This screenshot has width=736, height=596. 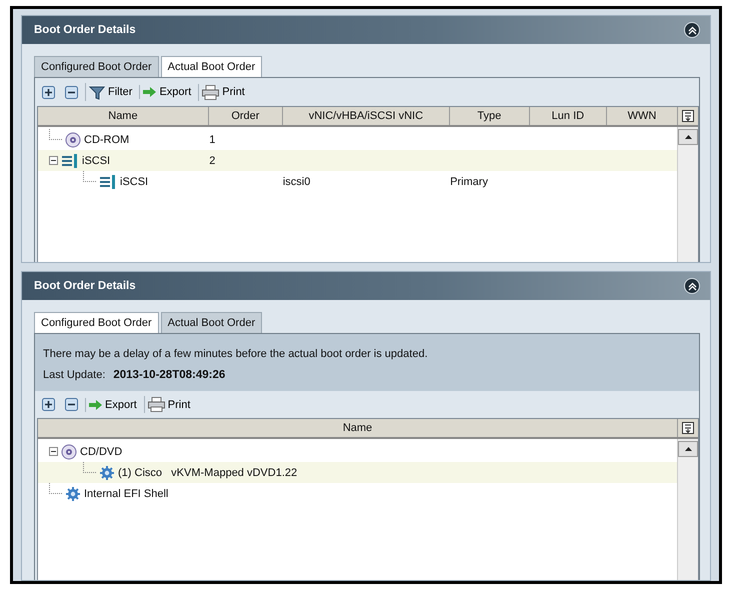 What do you see at coordinates (123, 116) in the screenshot?
I see `column-header: Name` at bounding box center [123, 116].